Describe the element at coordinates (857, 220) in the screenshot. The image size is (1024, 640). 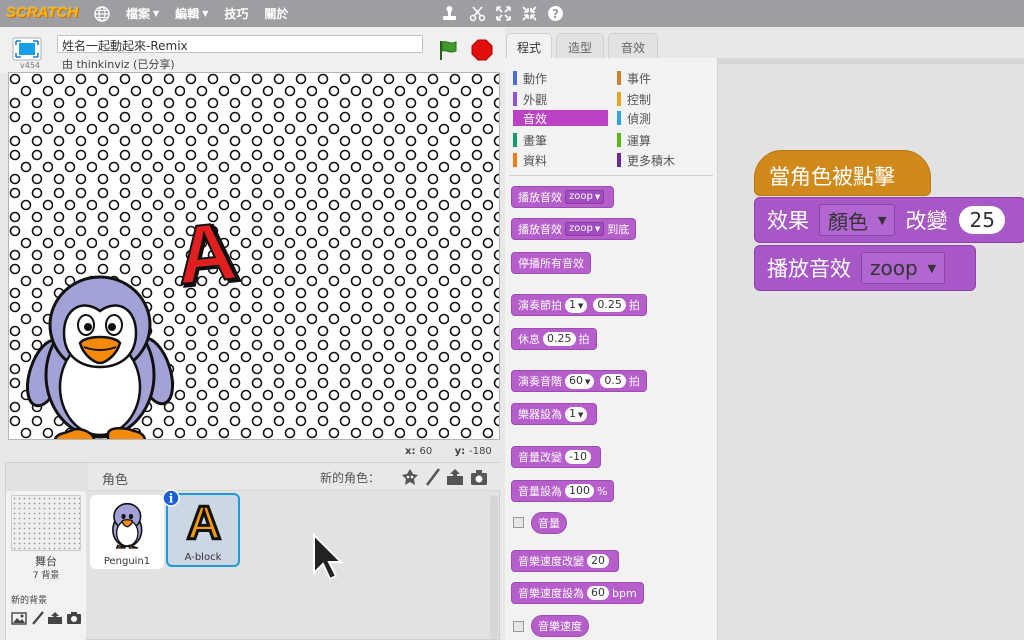
I see `effect-dropdown: 顏色 ▼` at that location.